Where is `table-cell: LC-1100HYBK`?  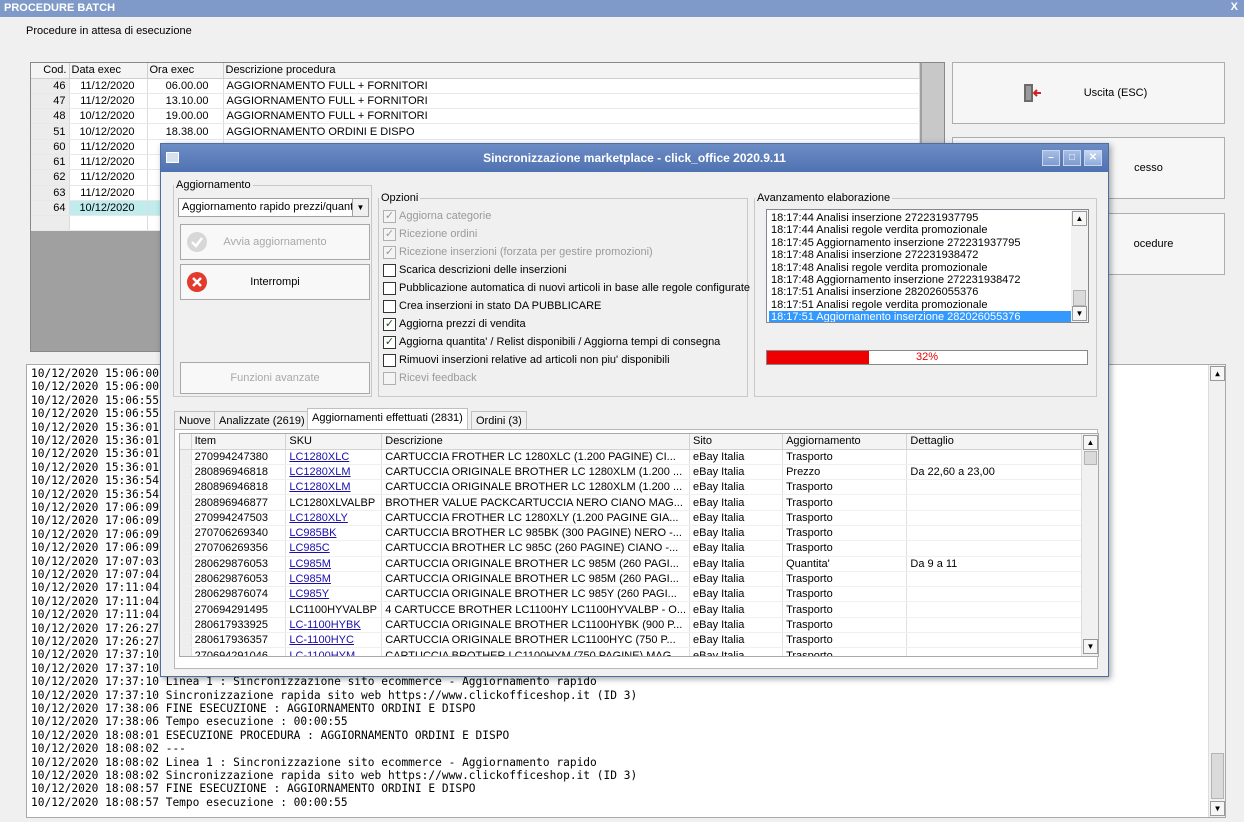
table-cell: LC-1100HYBK is located at coordinates (334, 625).